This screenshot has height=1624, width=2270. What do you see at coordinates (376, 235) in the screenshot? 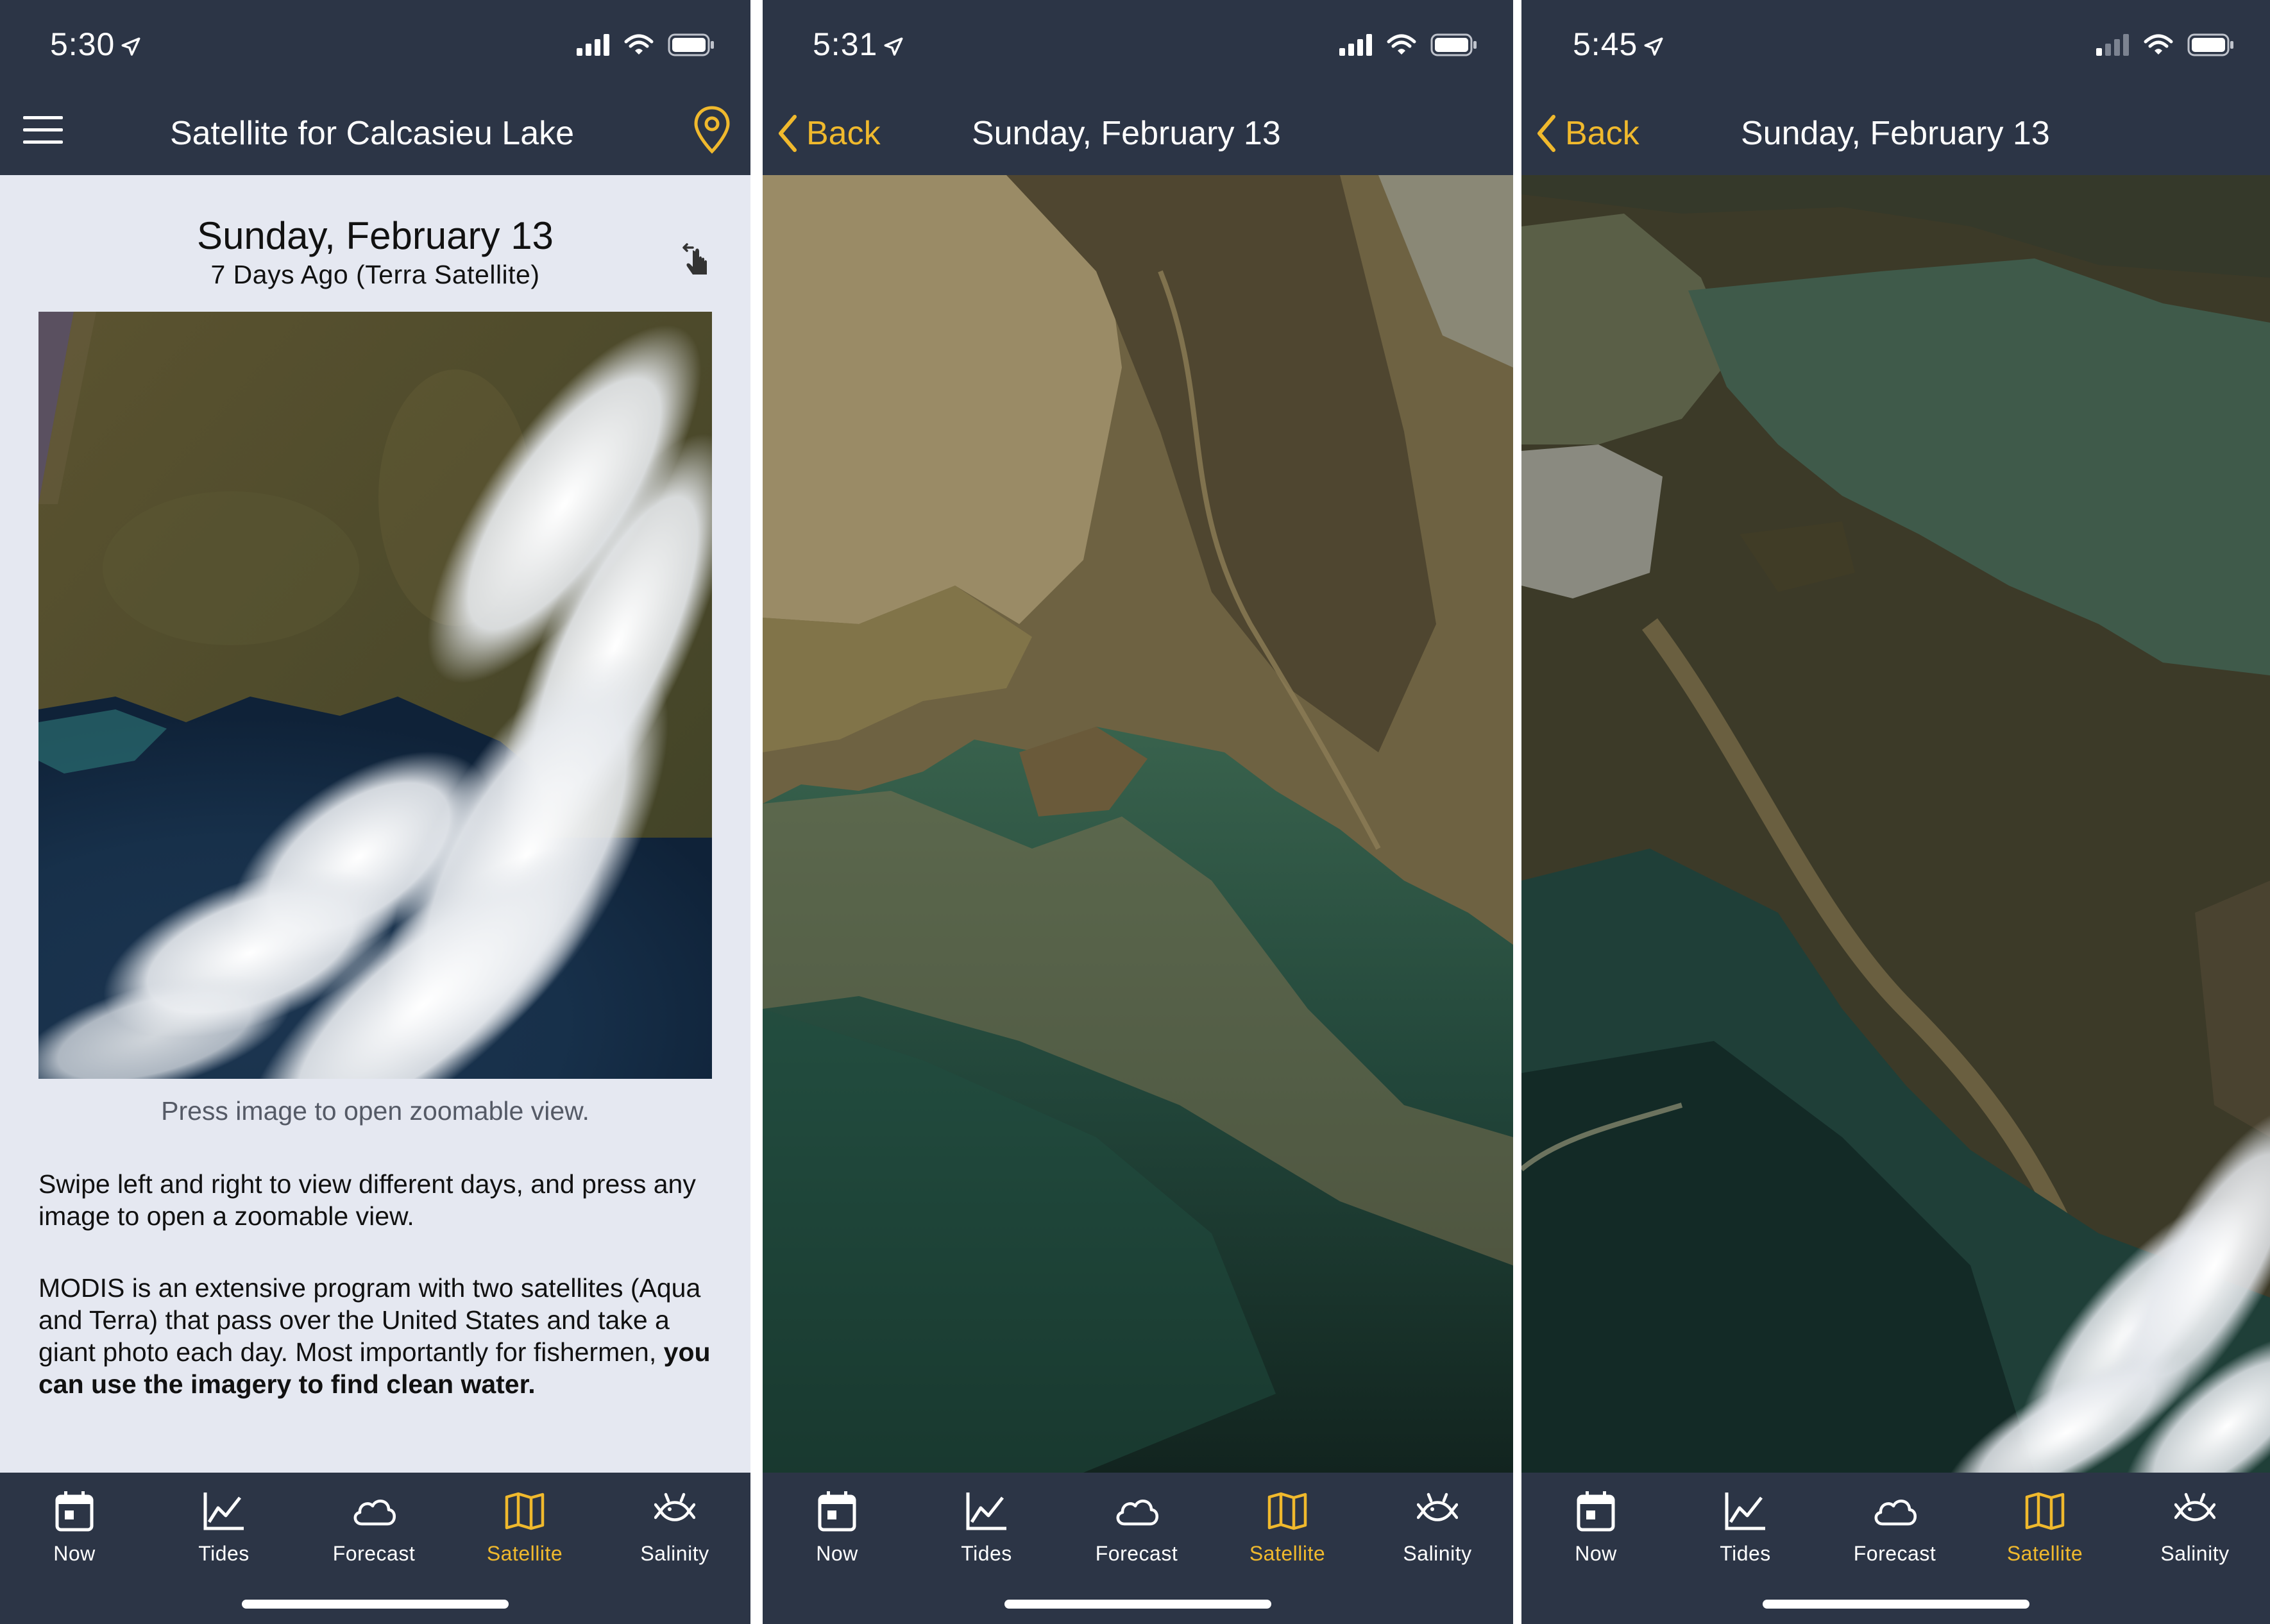
I see `image-date: Sunday, February 13` at bounding box center [376, 235].